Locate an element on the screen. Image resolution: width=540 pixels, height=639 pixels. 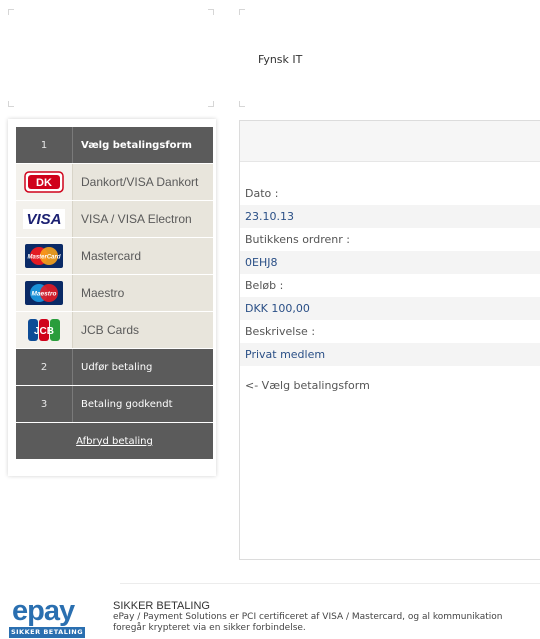
card-option-jcb: JCB JCB Cards is located at coordinates (114, 330).